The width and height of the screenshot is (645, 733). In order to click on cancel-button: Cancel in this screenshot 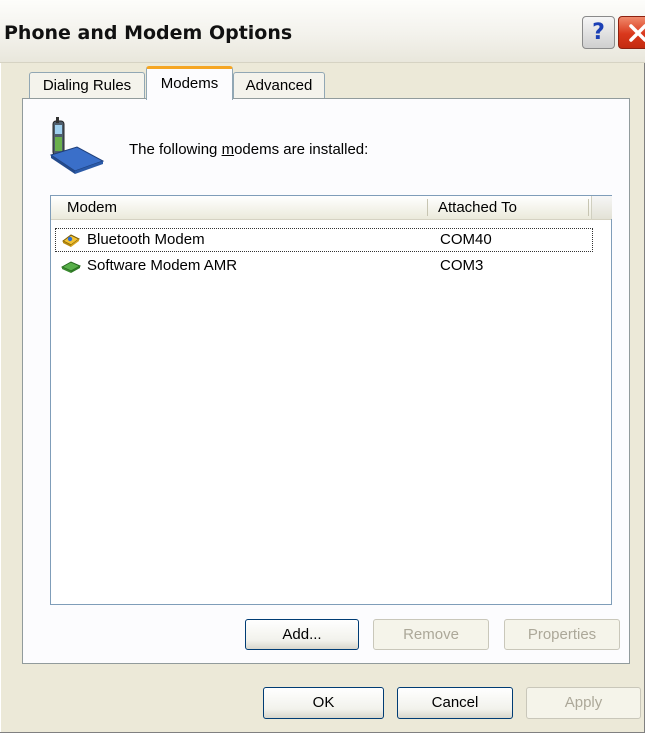, I will do `click(455, 703)`.